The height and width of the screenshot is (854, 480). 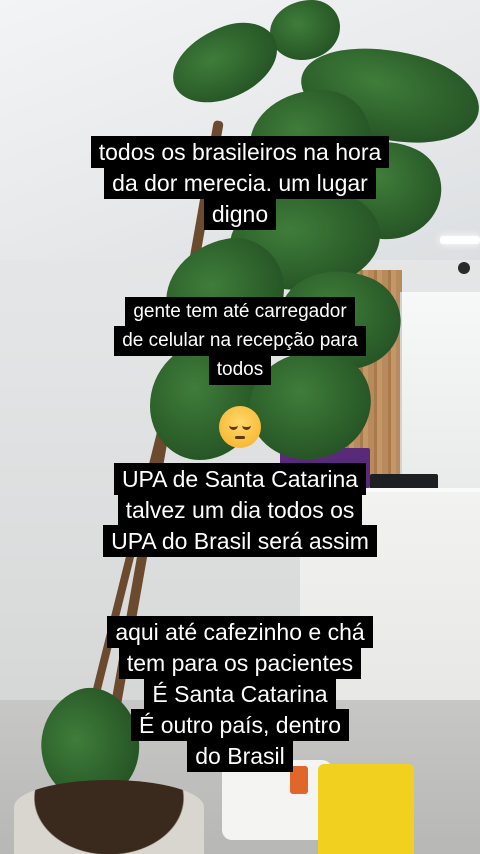 I want to click on caption-line: gente tem até carregador, so click(x=240, y=312).